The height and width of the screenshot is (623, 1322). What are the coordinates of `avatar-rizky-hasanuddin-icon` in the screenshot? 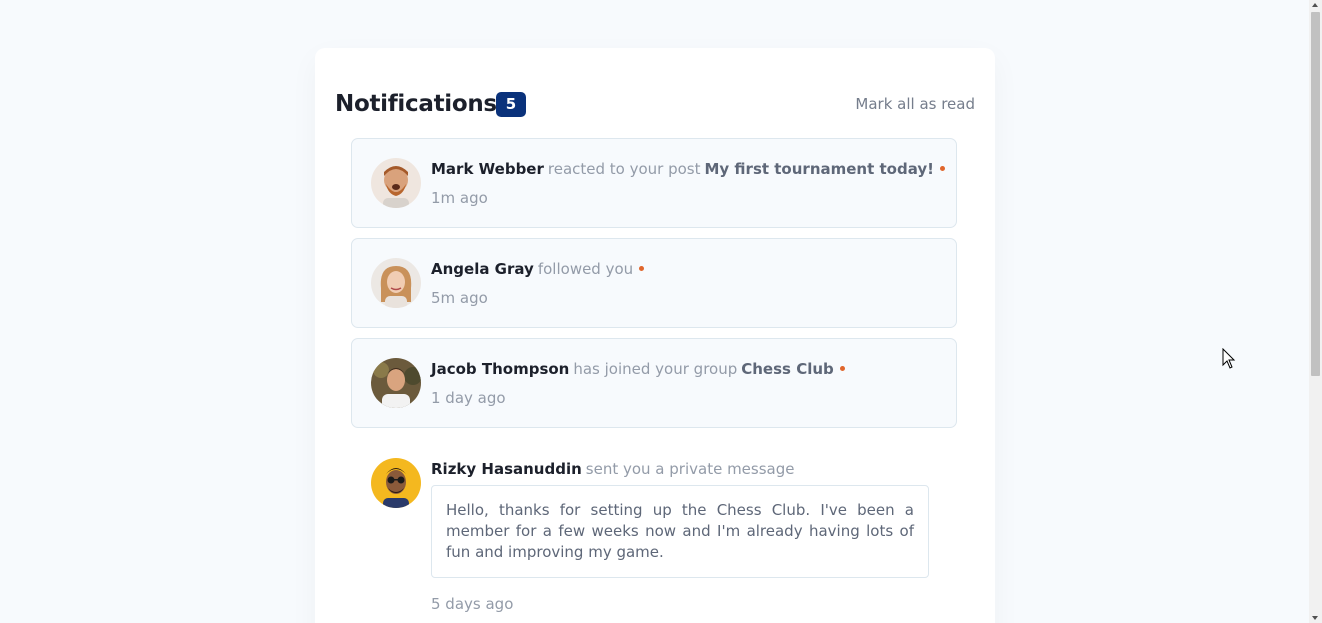 It's located at (396, 483).